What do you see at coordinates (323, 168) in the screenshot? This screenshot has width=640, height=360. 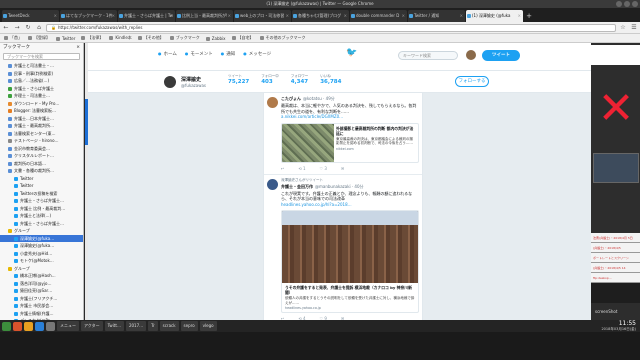 I see `like-icon: ♡ 3` at bounding box center [323, 168].